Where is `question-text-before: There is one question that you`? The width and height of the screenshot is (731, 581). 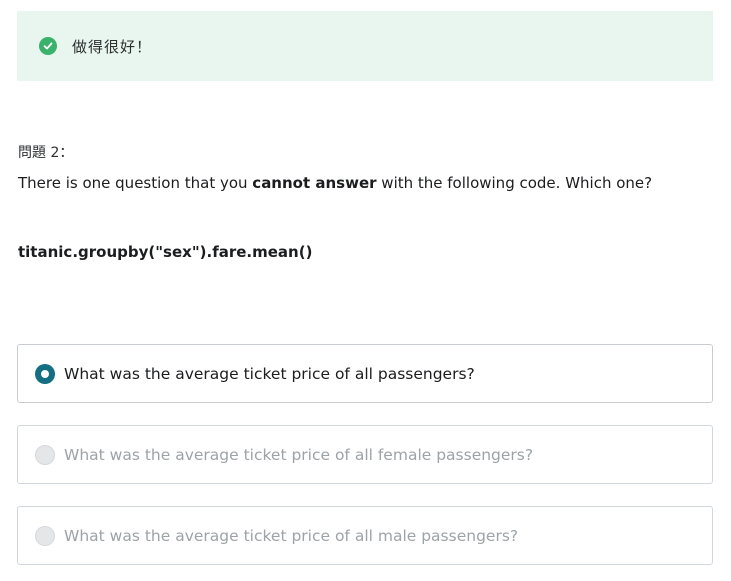 question-text-before: There is one question that you is located at coordinates (135, 183).